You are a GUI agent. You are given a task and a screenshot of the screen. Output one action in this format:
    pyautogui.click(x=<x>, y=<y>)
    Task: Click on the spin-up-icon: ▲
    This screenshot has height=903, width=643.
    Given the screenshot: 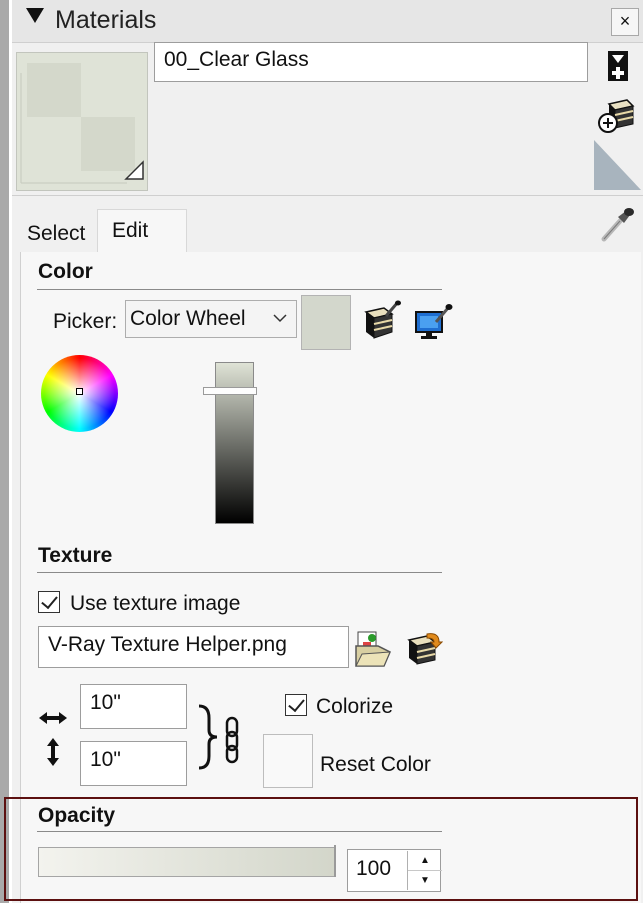 What is the action you would take?
    pyautogui.click(x=425, y=861)
    